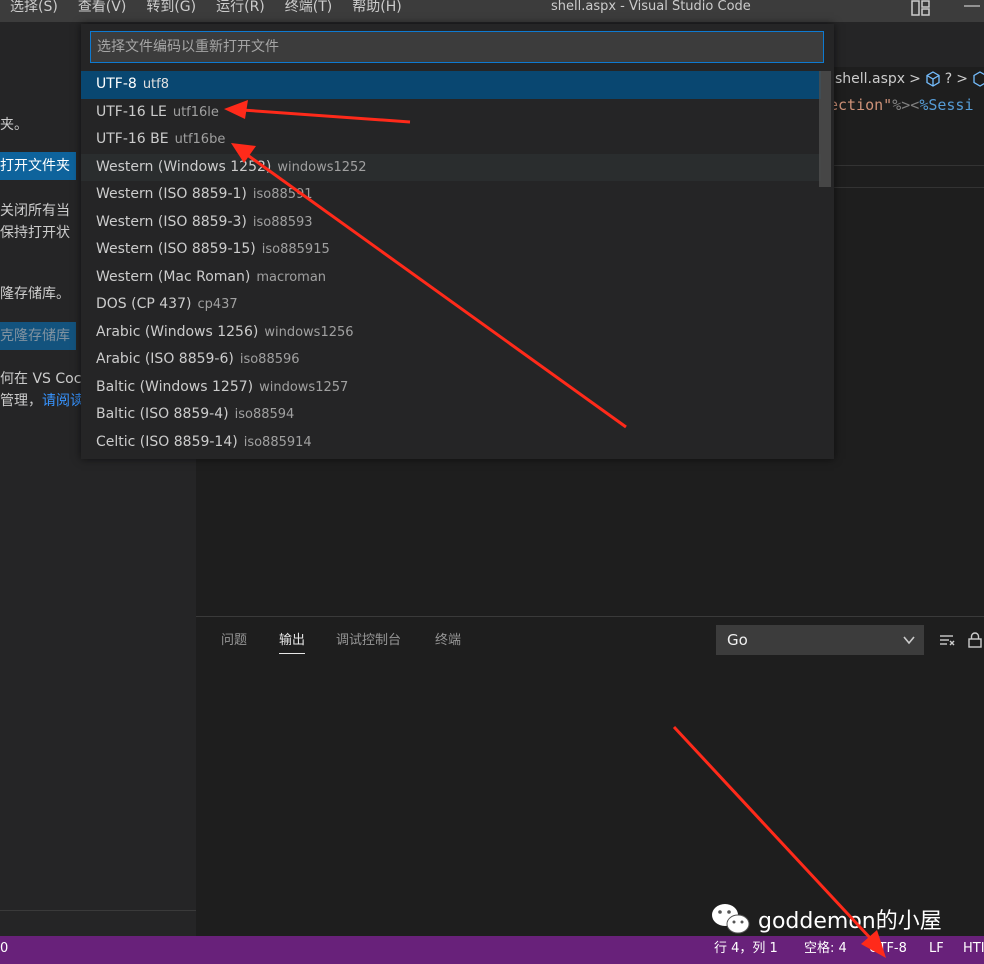  What do you see at coordinates (171, 221) in the screenshot?
I see `encoding-label: Western (ISO 8859-3)` at bounding box center [171, 221].